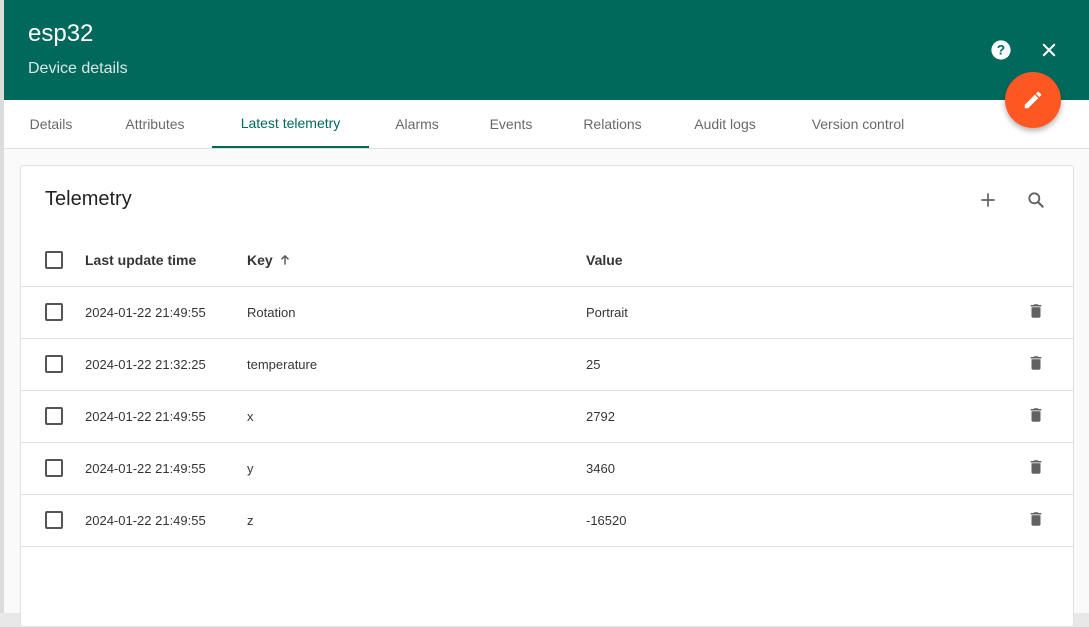 This screenshot has width=1089, height=627. Describe the element at coordinates (417, 124) in the screenshot. I see `tab-alarms: Alarms` at that location.